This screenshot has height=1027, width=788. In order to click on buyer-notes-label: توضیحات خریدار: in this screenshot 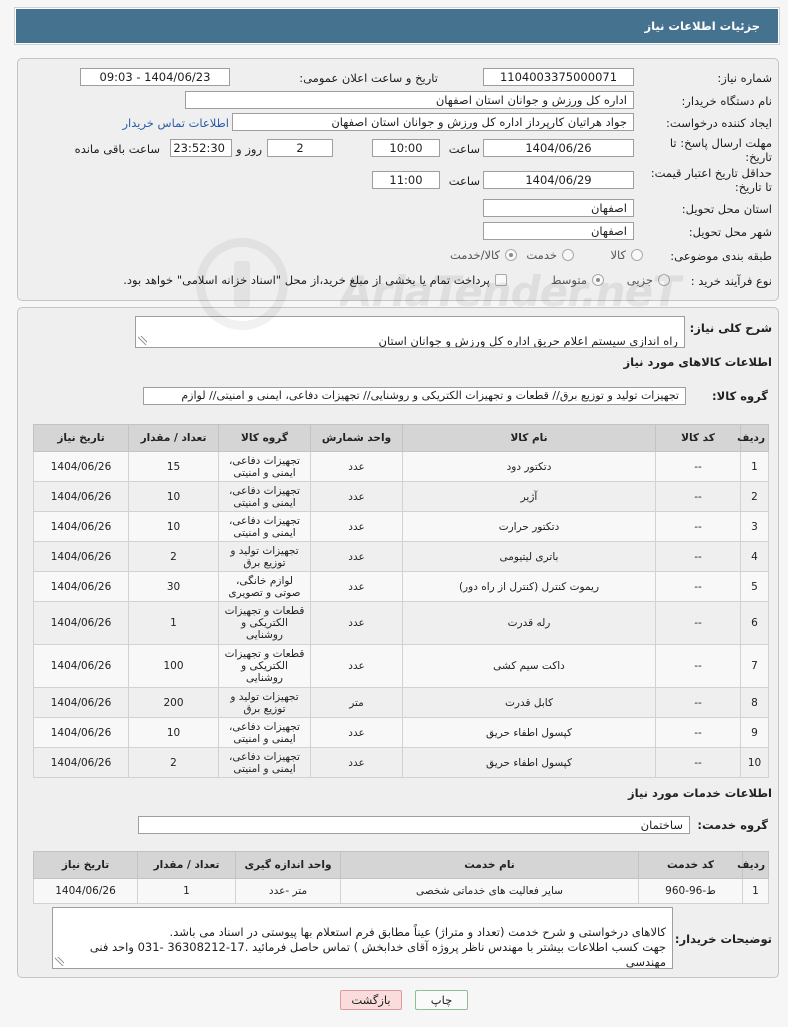, I will do `click(723, 939)`.